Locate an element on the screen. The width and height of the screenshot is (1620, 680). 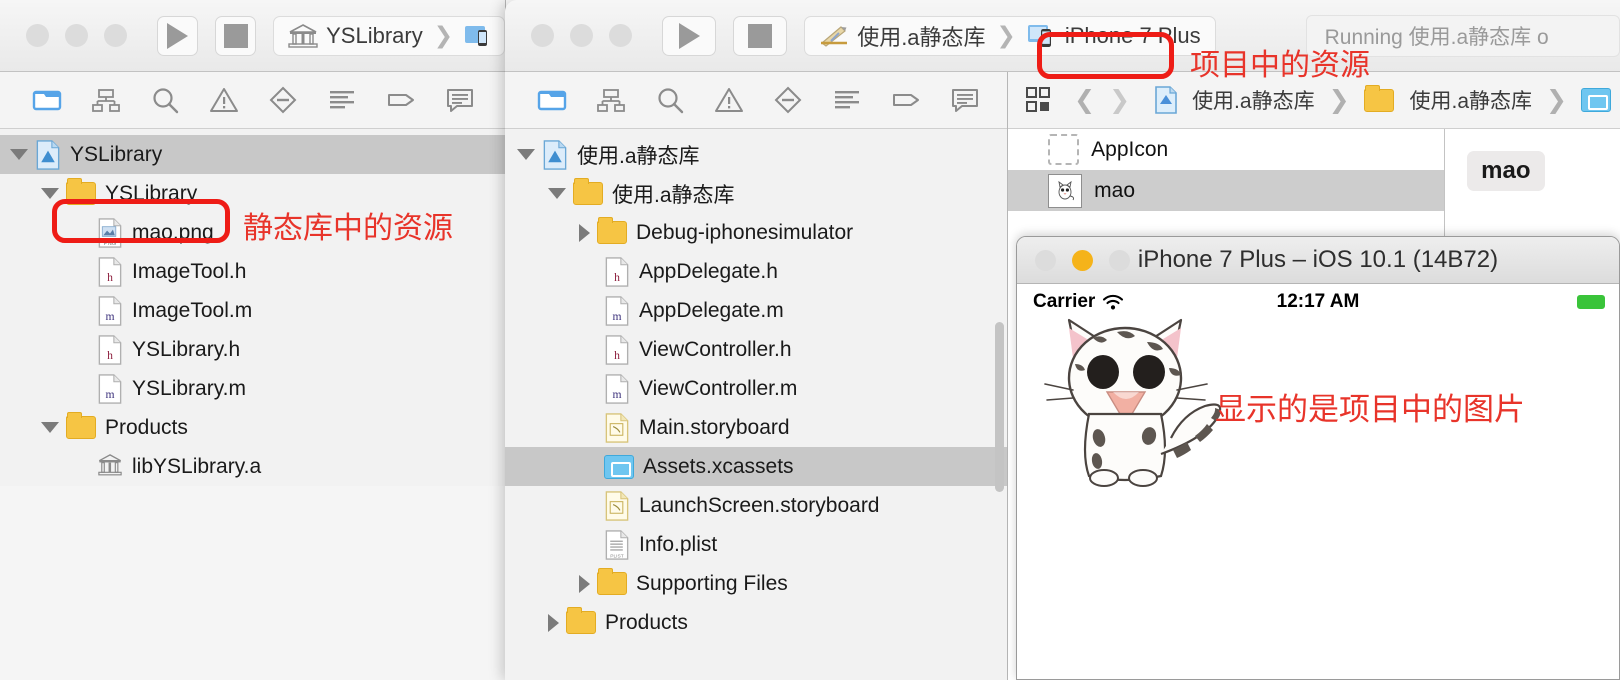
tree-row: m YSLibrary.m is located at coordinates (252, 388).